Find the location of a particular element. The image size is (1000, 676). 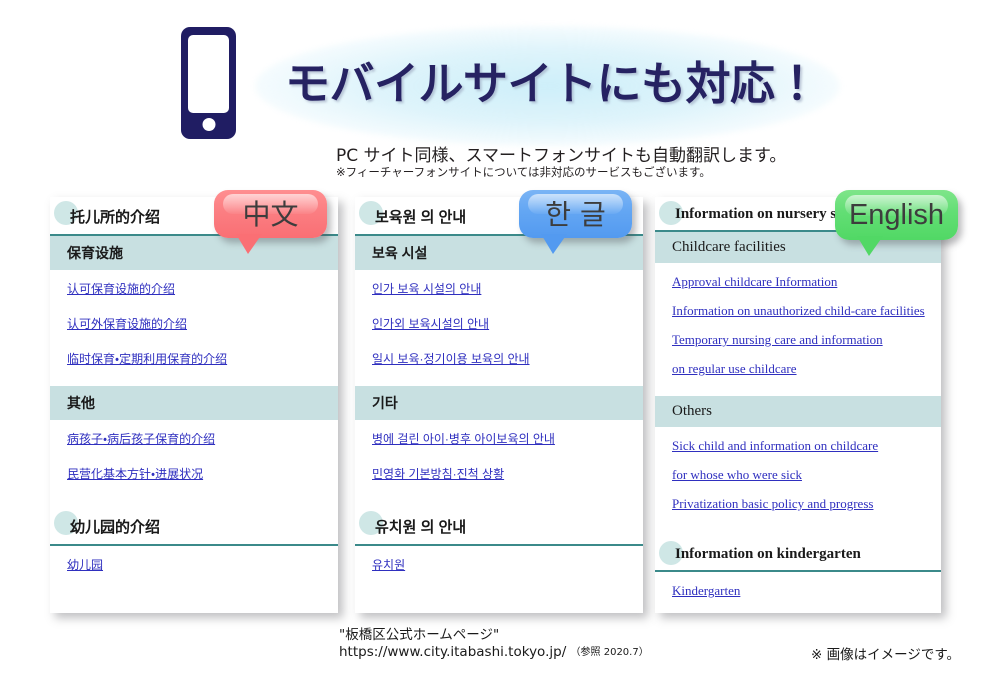

nav-link: 民营化基本方针・进展状况 is located at coordinates (135, 474).